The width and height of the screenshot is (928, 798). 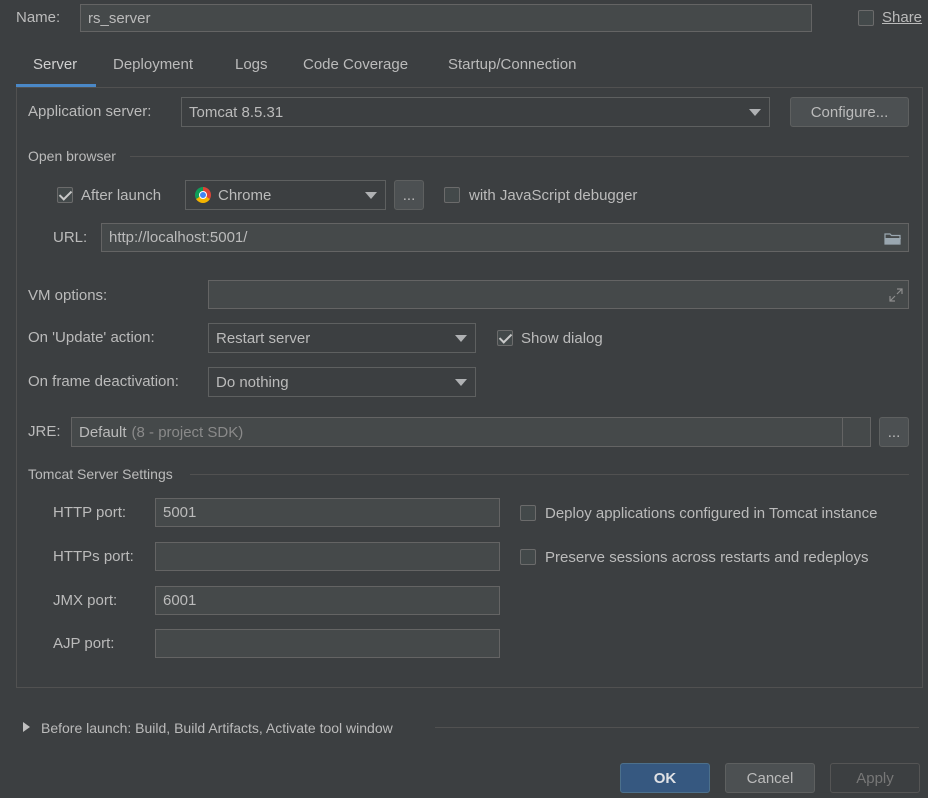 I want to click on tab-server: Server, so click(x=55, y=68).